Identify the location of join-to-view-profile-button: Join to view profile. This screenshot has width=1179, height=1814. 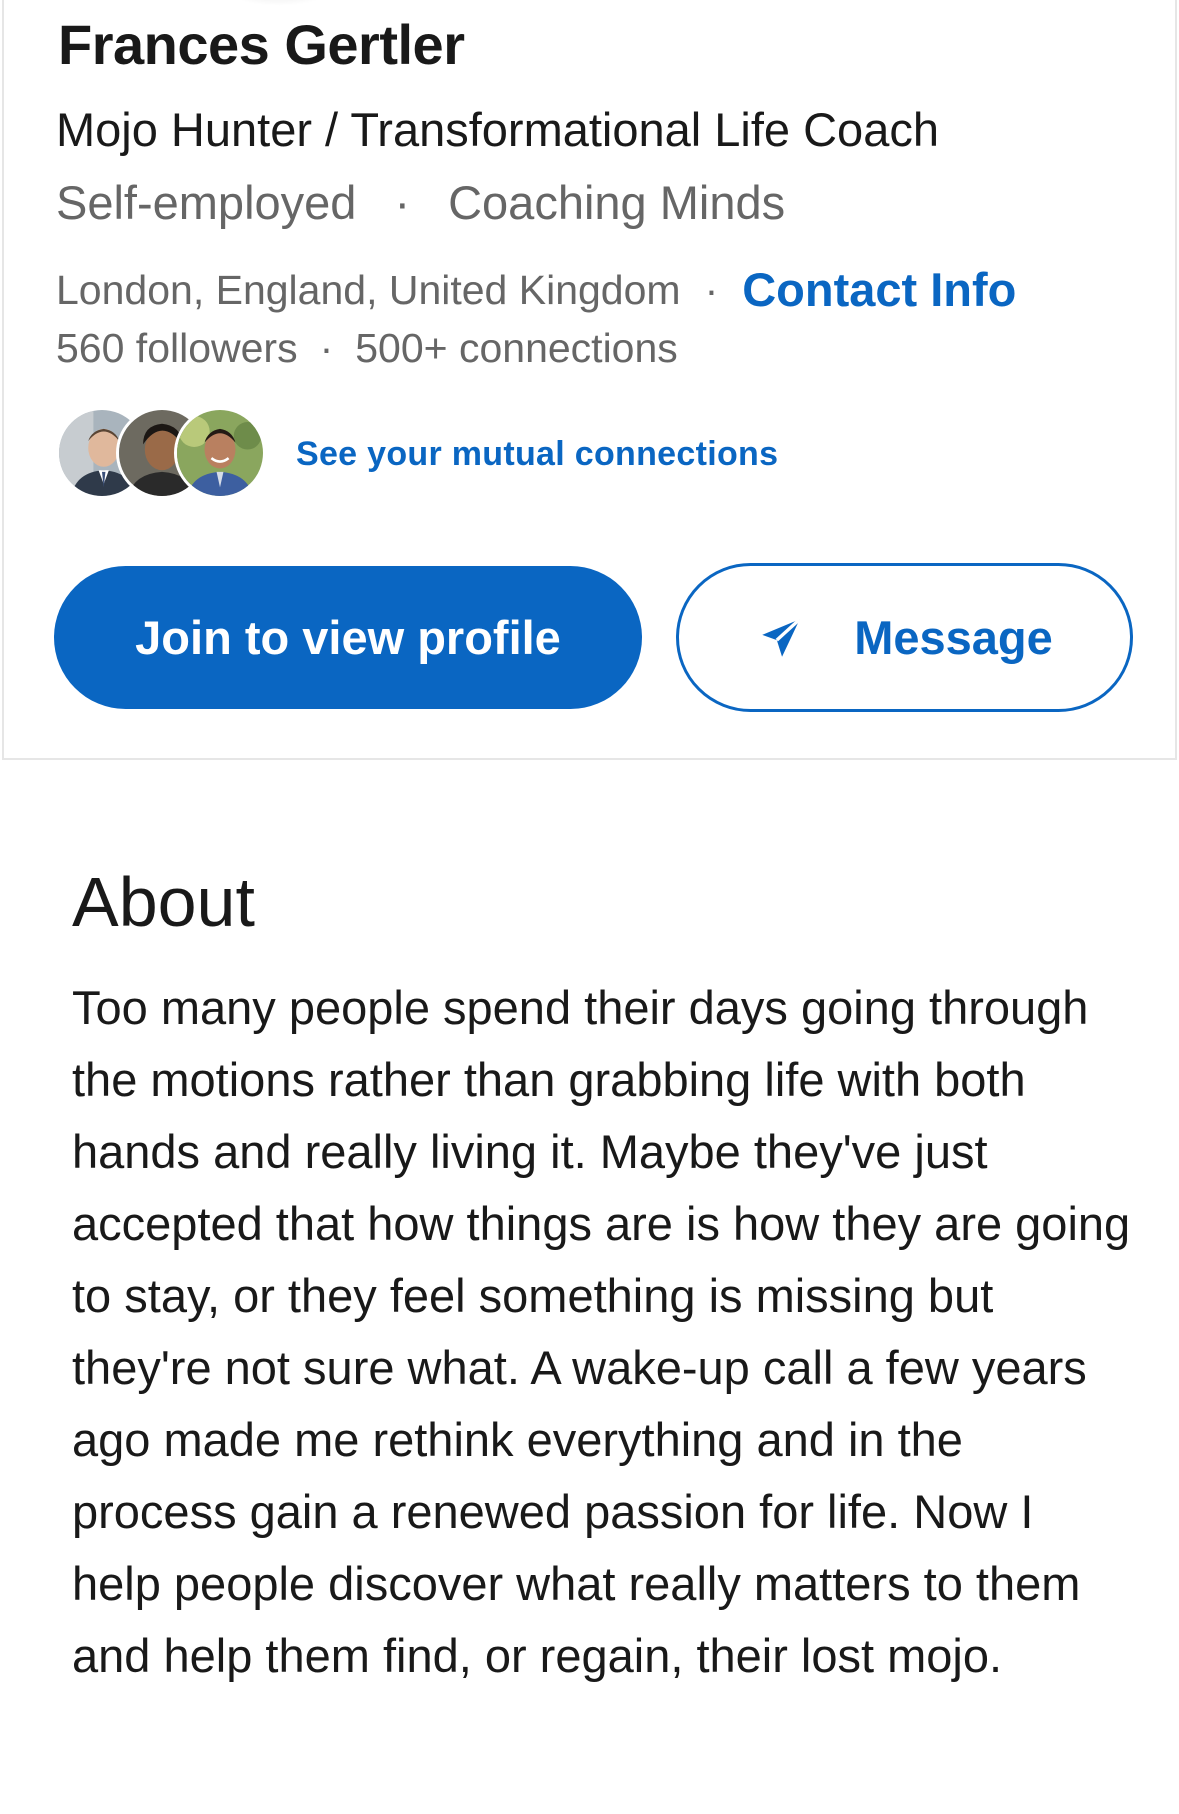
(348, 637).